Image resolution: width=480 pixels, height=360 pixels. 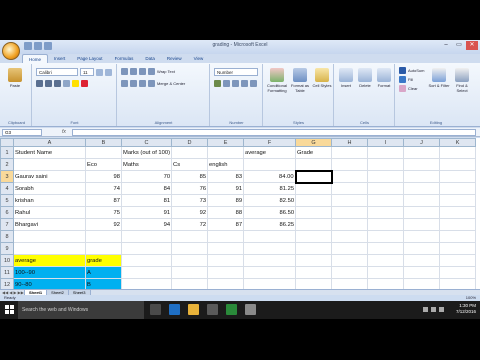 I want to click on cell-i2, so click(x=386, y=164).